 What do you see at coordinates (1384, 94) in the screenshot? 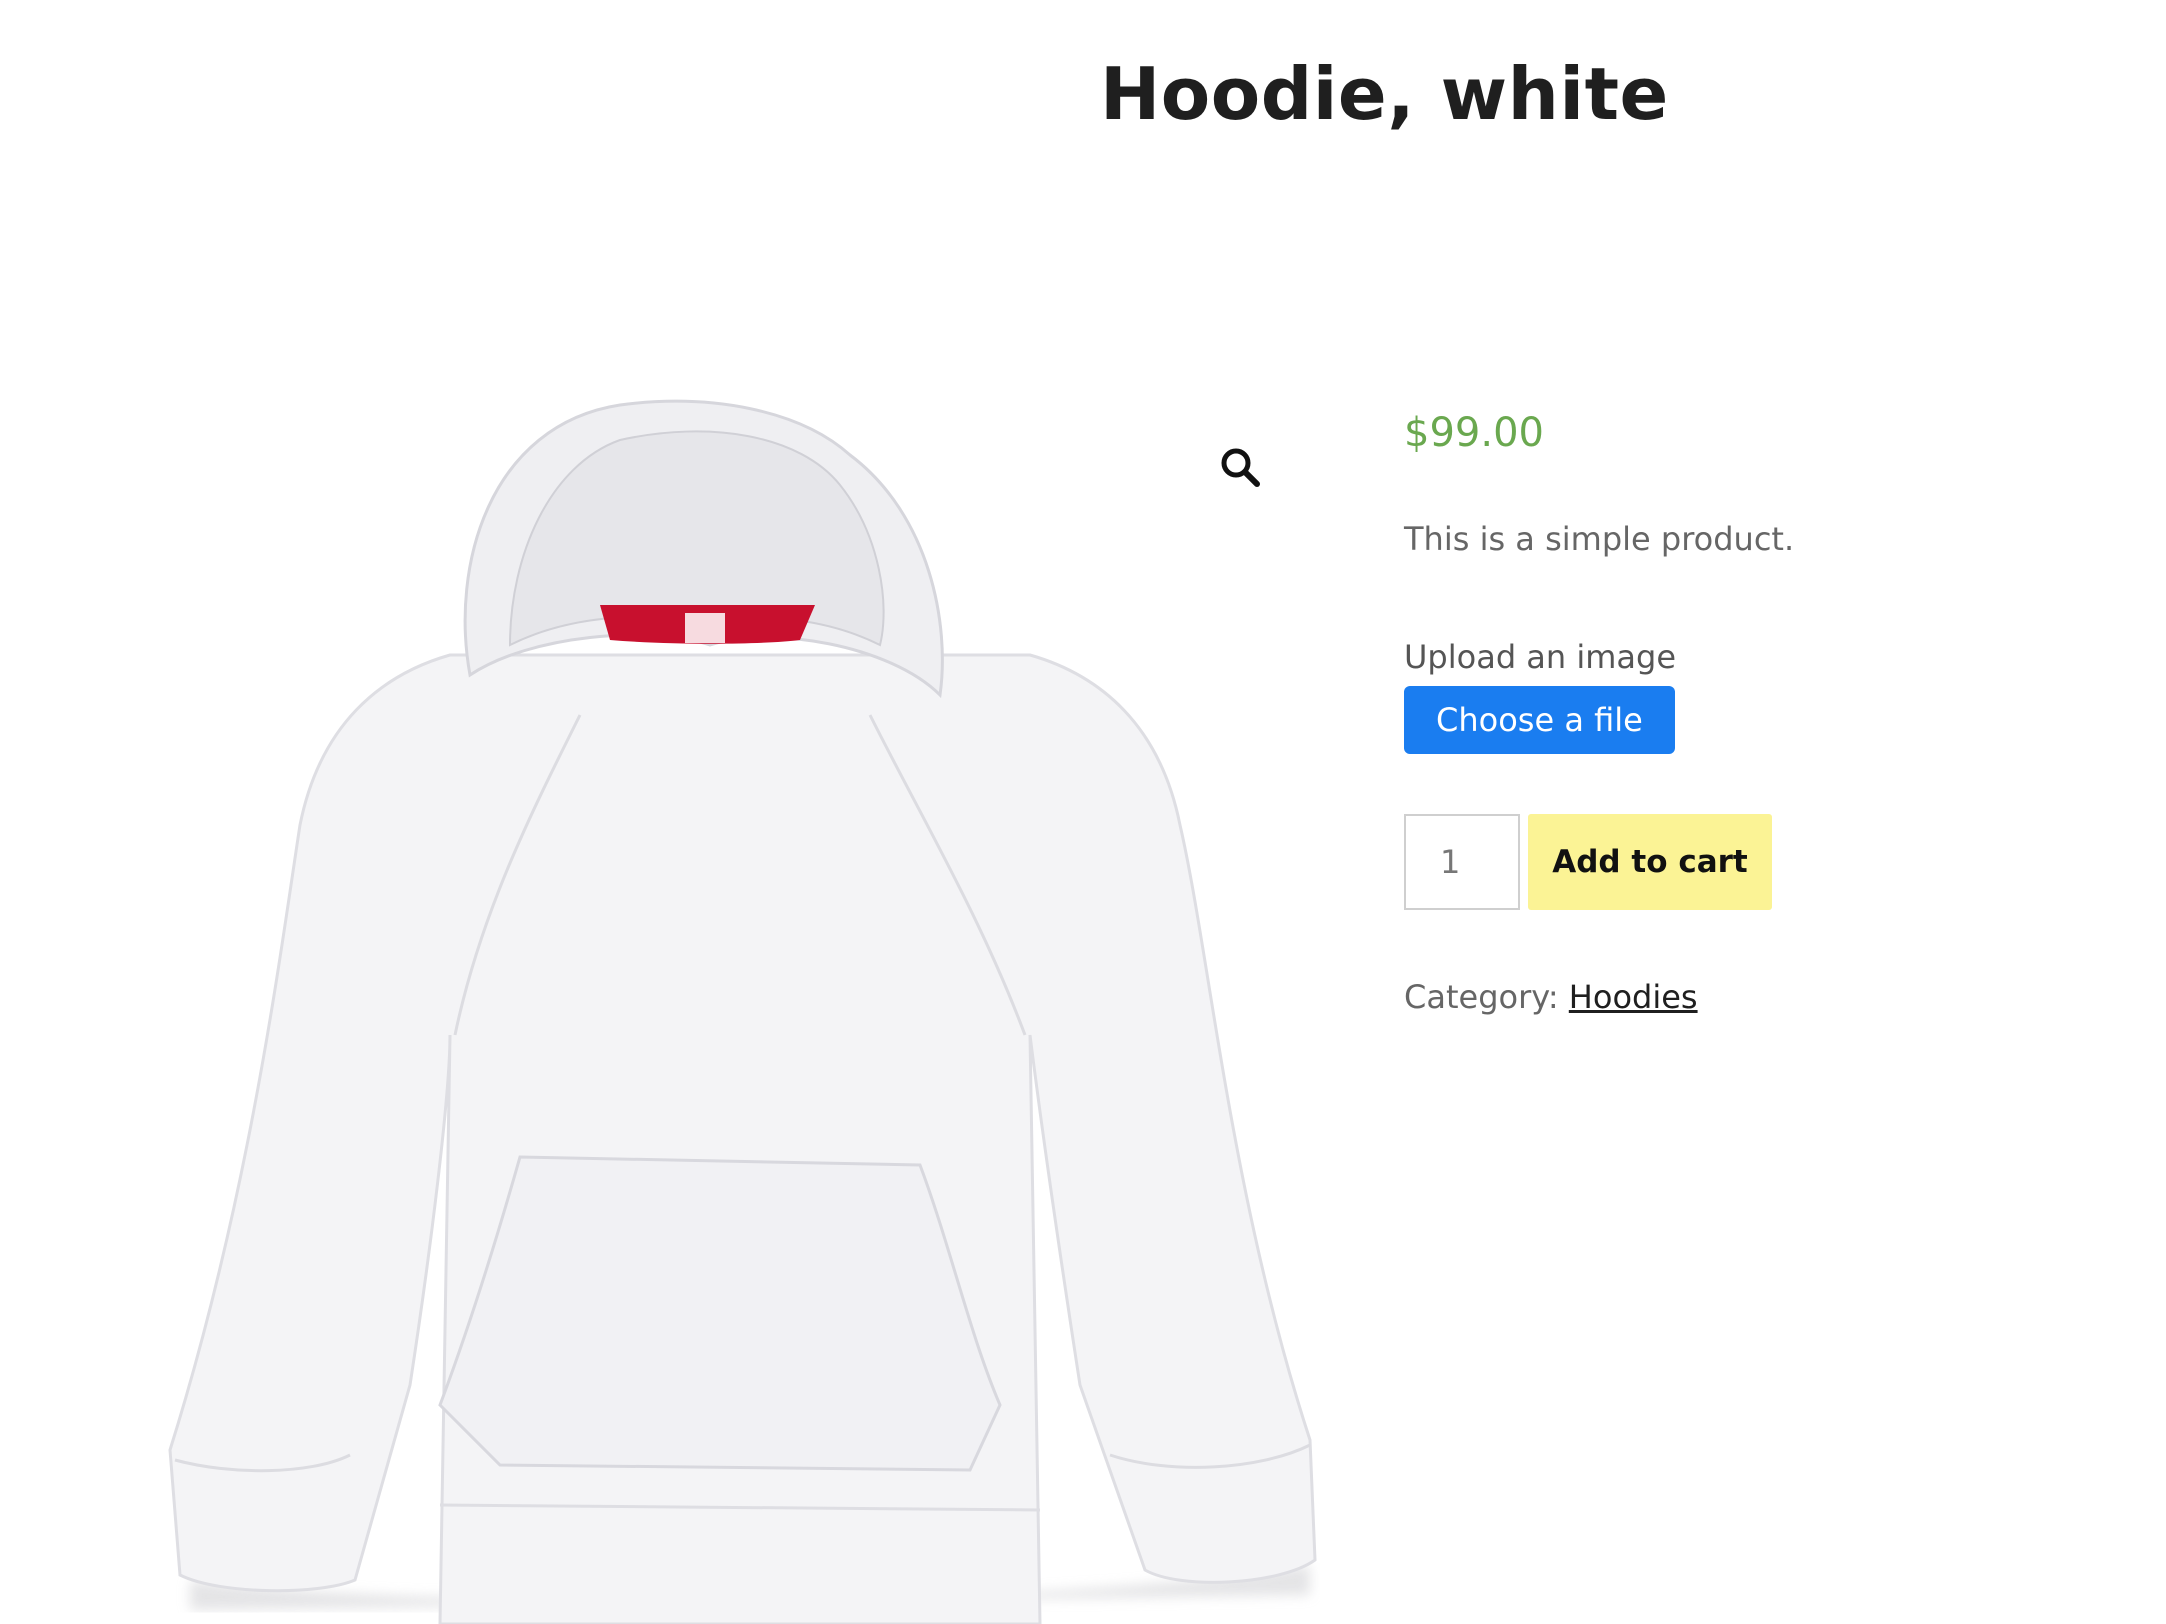
I see `product-title: Hoodie, white` at bounding box center [1384, 94].